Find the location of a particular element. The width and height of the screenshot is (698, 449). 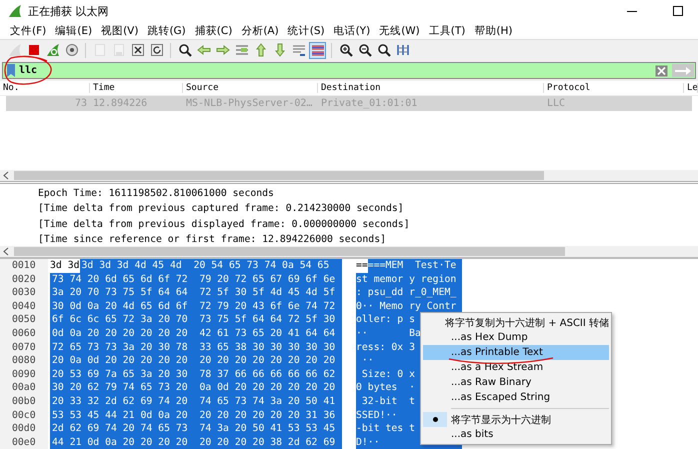

hex-offset: 0090 is located at coordinates (24, 375).